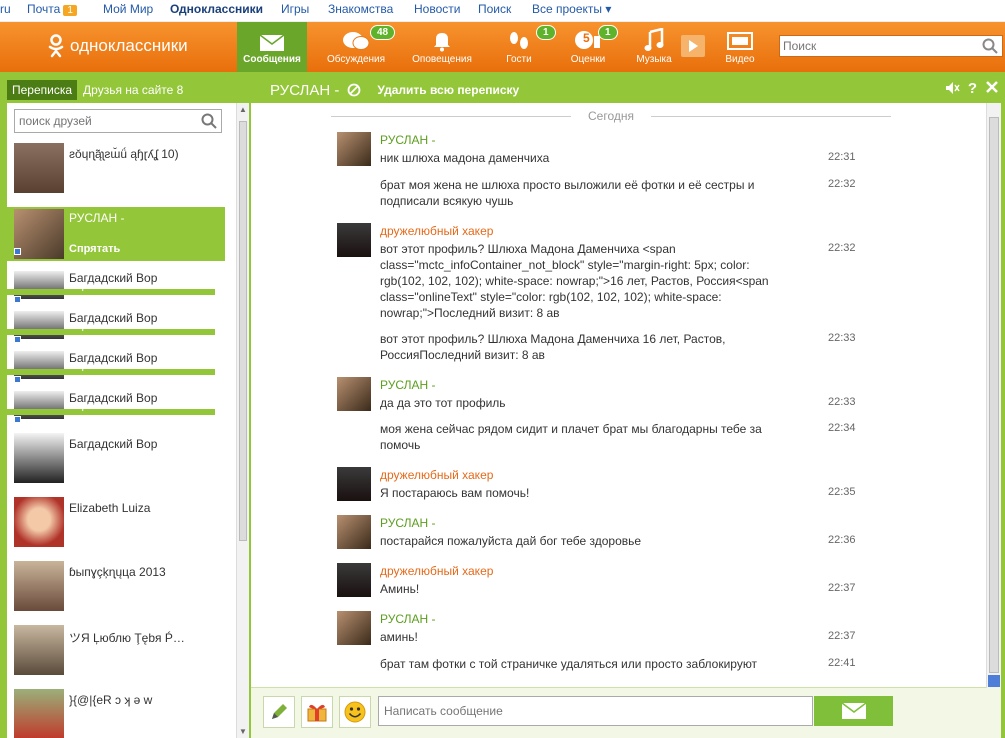 The width and height of the screenshot is (1005, 738). What do you see at coordinates (243, 731) in the screenshot?
I see `scroll-down-arrow-icon: ▼` at bounding box center [243, 731].